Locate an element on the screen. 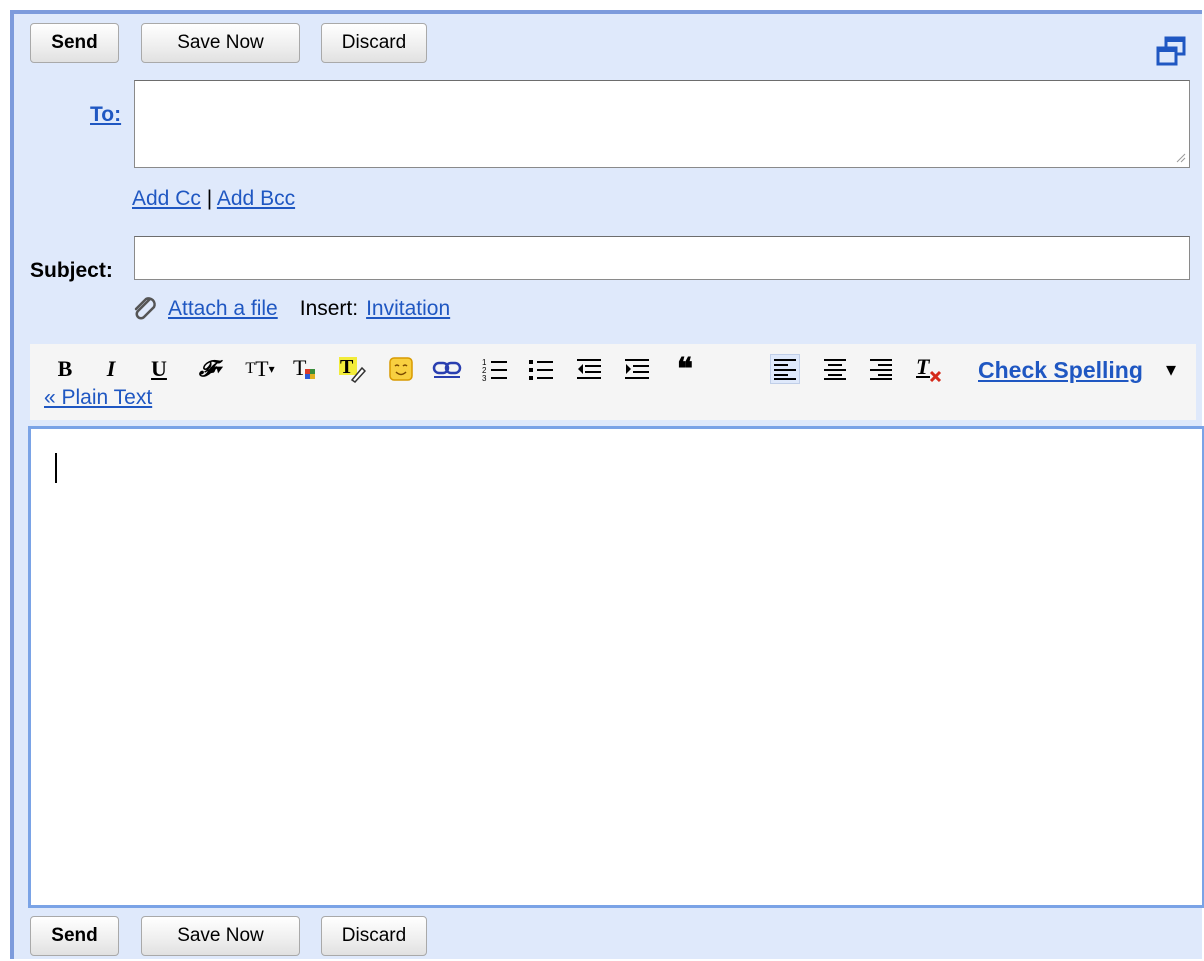 The image size is (1204, 961). insert-label: Insert: is located at coordinates (329, 308).